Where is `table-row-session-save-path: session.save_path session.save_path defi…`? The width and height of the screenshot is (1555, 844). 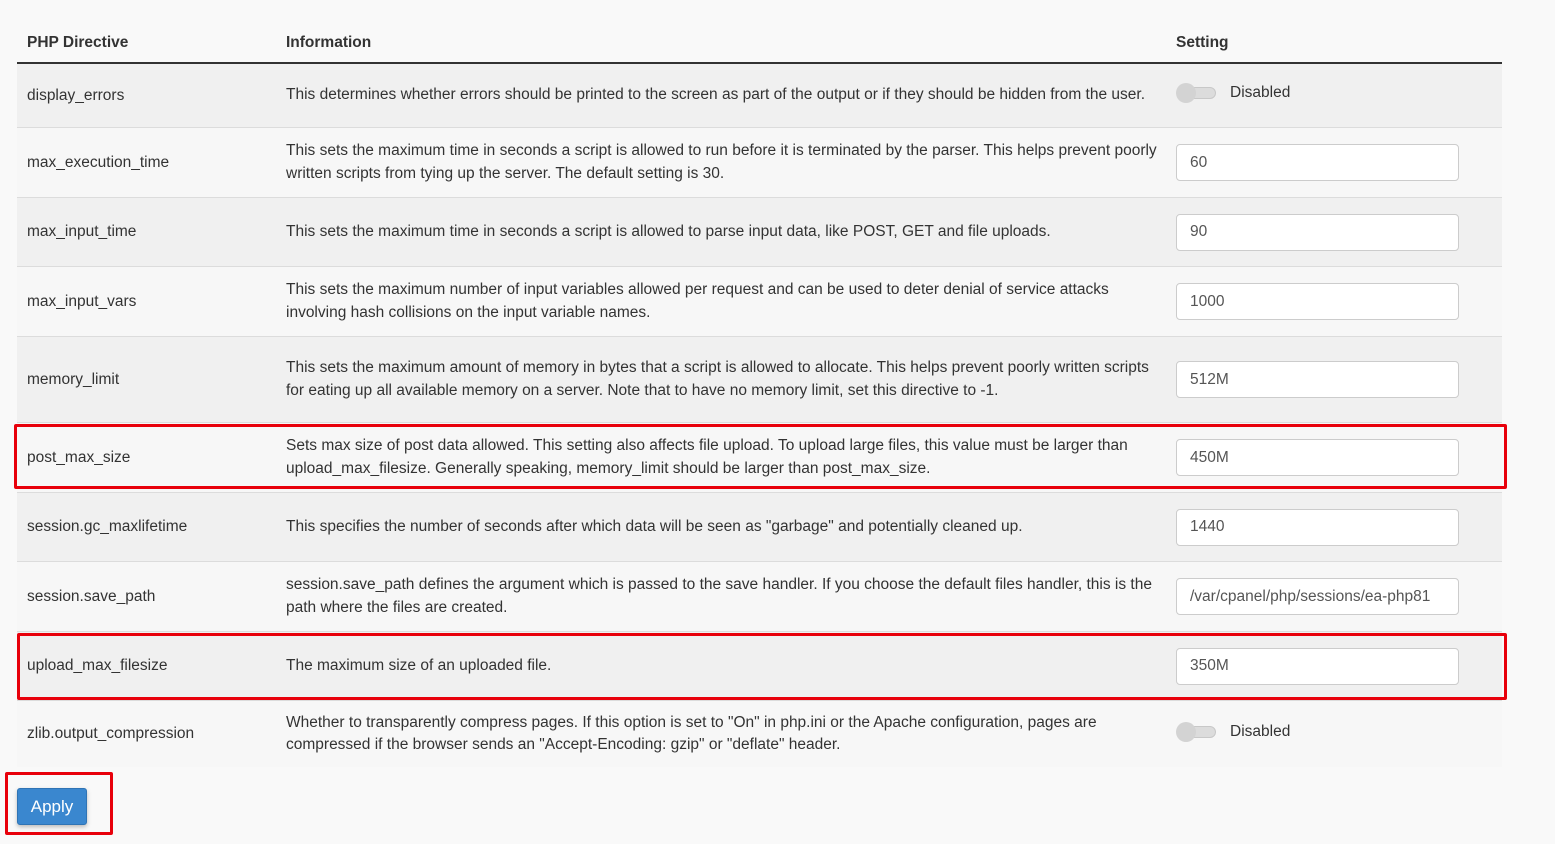
table-row-session-save-path: session.save_path session.save_path defi… is located at coordinates (759, 597).